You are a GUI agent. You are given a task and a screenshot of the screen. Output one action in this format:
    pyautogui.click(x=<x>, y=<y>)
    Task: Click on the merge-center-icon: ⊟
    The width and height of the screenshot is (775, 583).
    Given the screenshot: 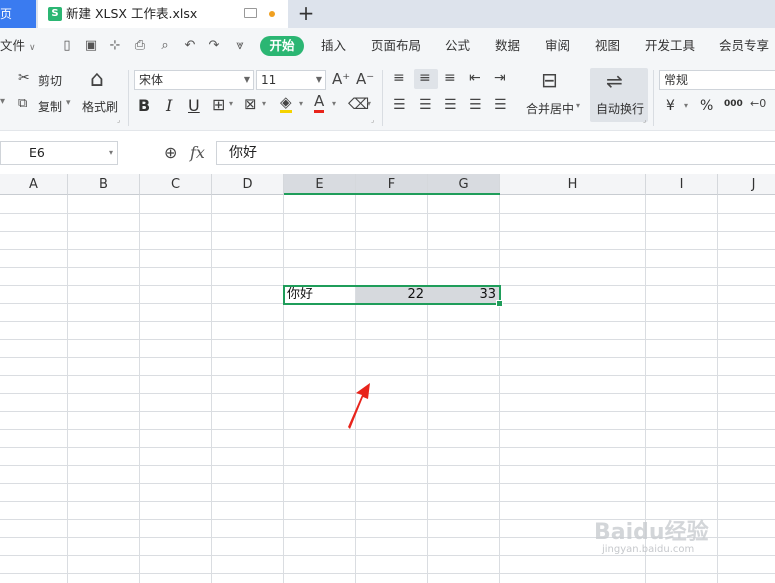 What is the action you would take?
    pyautogui.click(x=549, y=80)
    